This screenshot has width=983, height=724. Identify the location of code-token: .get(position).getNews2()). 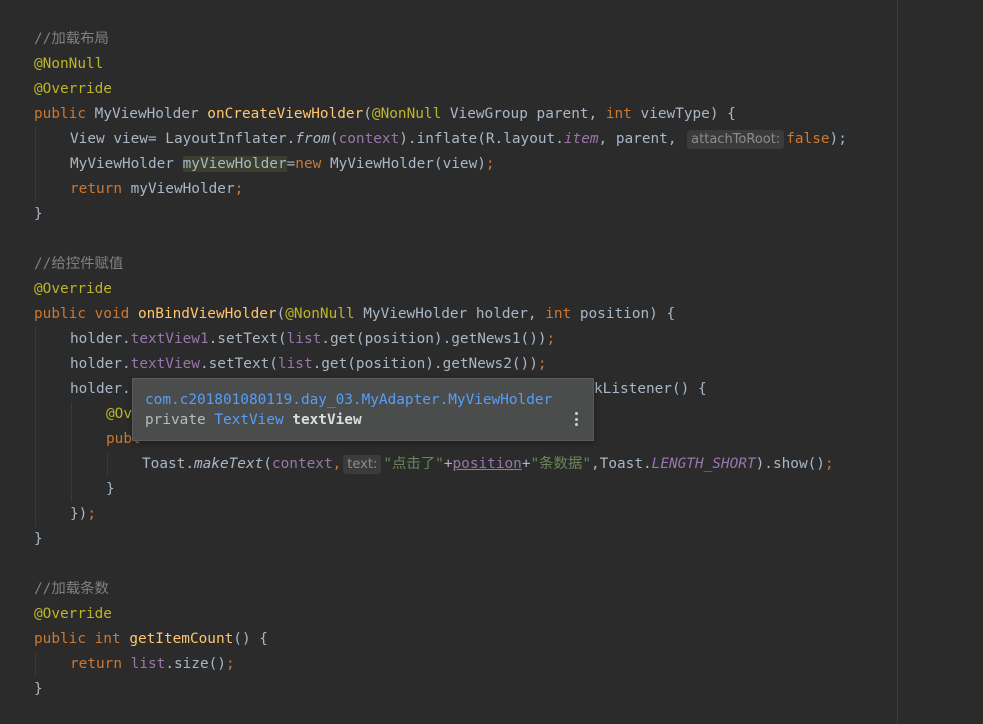
(425, 364).